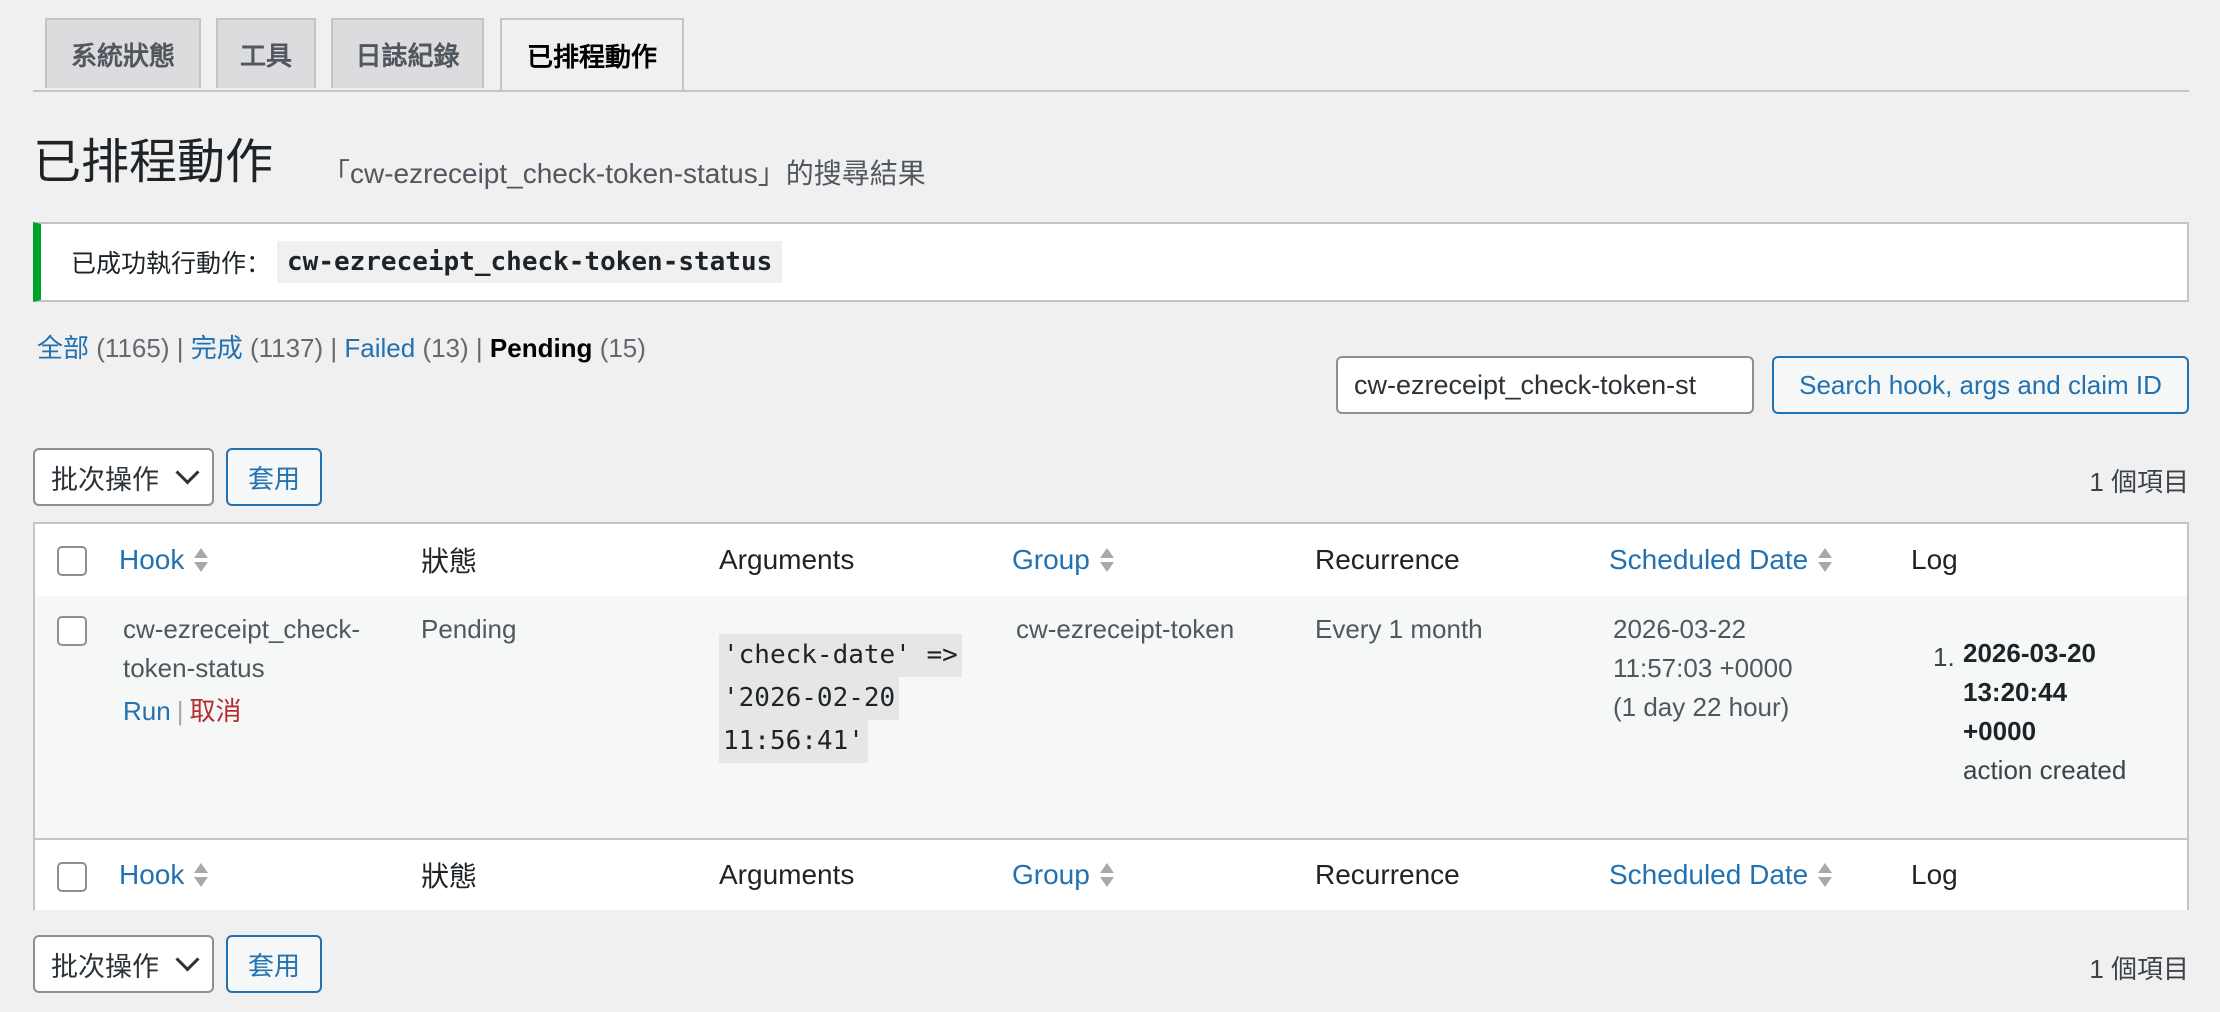 The image size is (2220, 1012). I want to click on tab-label: 日誌紀錄, so click(407, 55).